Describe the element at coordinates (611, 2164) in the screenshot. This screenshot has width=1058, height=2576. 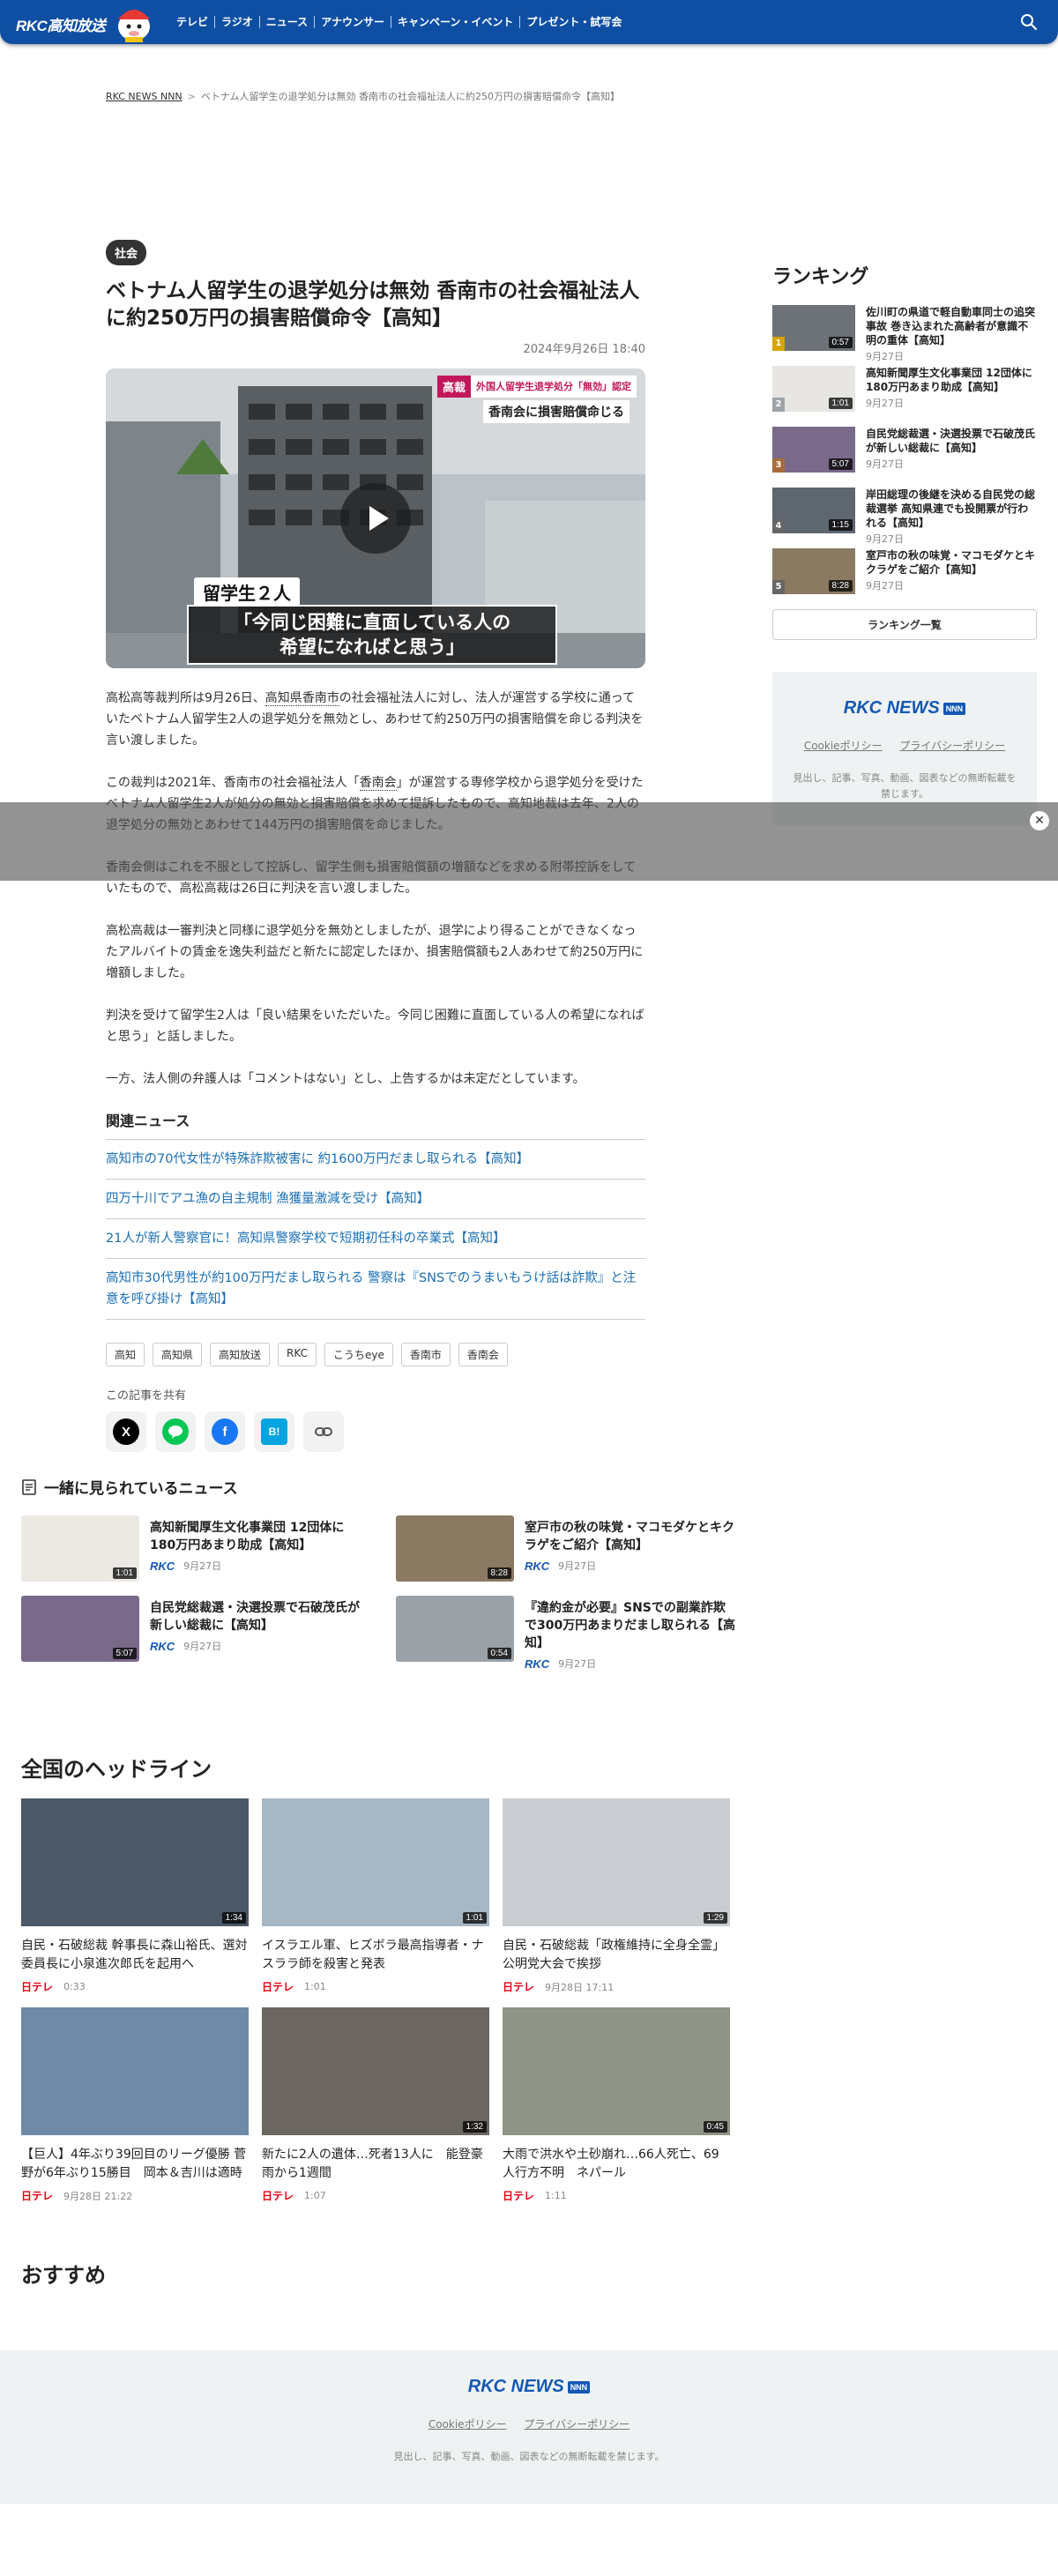
I see `headline-title: 大雨で洪水や土砂崩れ…66人死亡、69人行方不明 ネパール` at that location.